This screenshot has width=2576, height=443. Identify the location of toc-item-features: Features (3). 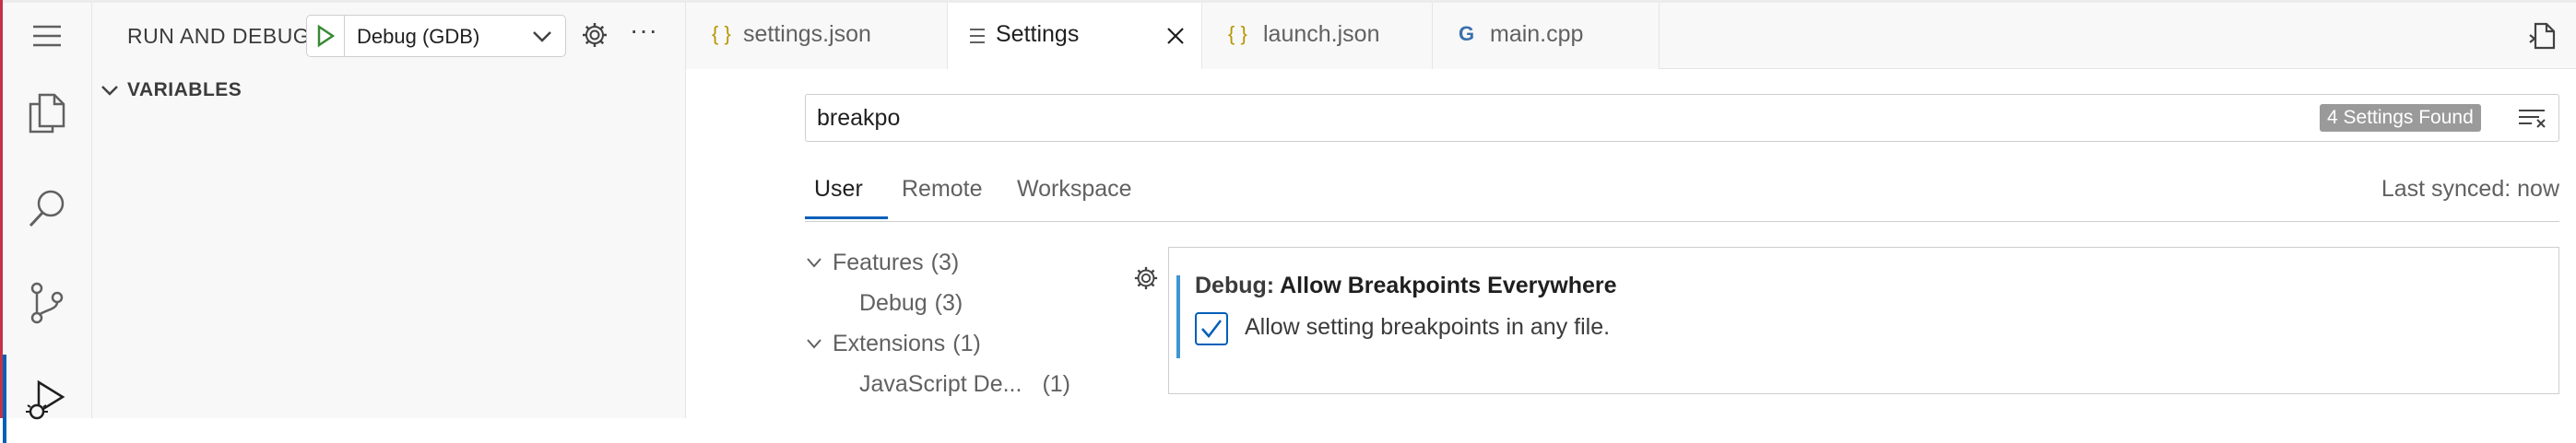
(882, 262).